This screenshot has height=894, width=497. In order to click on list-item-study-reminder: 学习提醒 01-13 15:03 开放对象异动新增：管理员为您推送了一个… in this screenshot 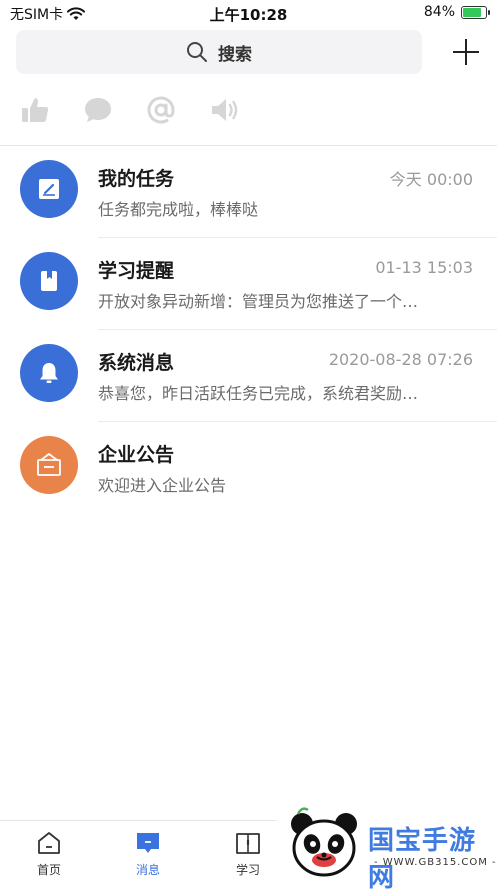, I will do `click(248, 284)`.